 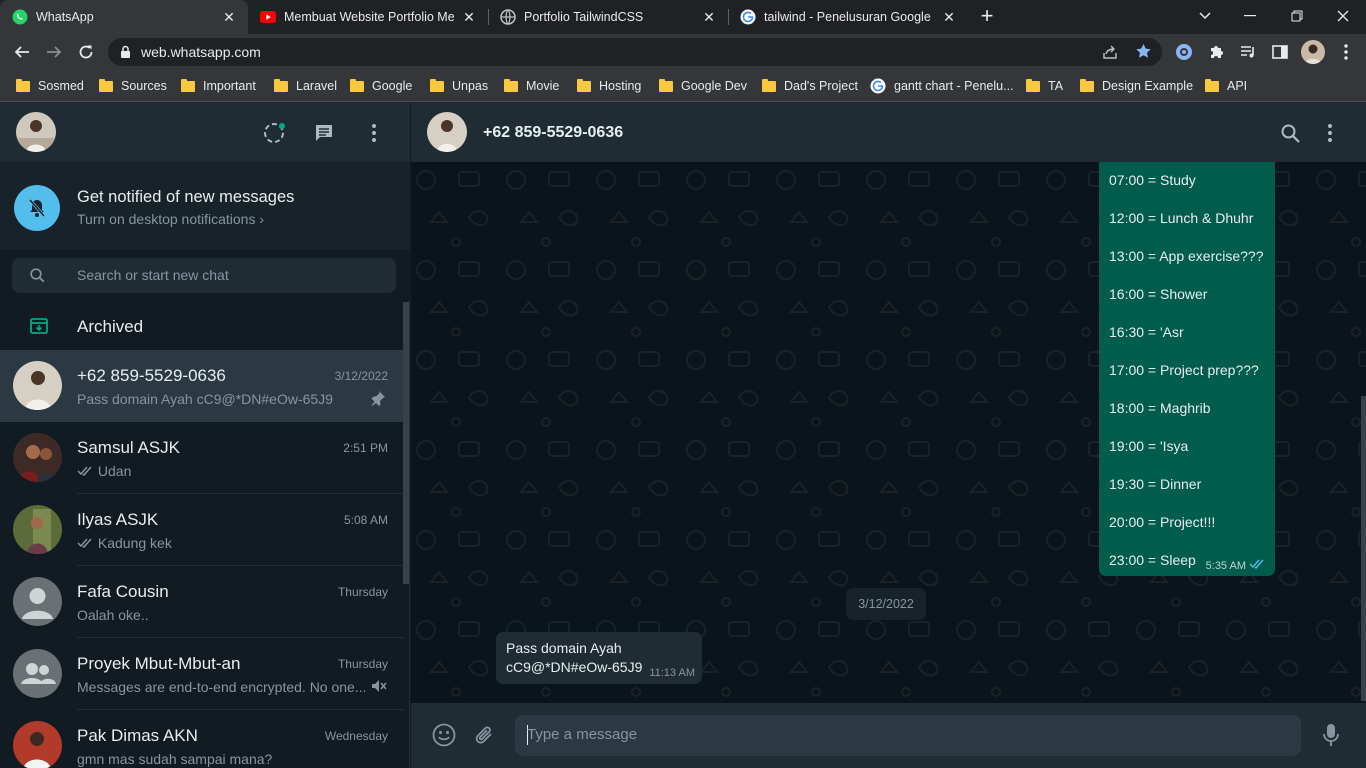 I want to click on sidebar-header, so click(x=205, y=132).